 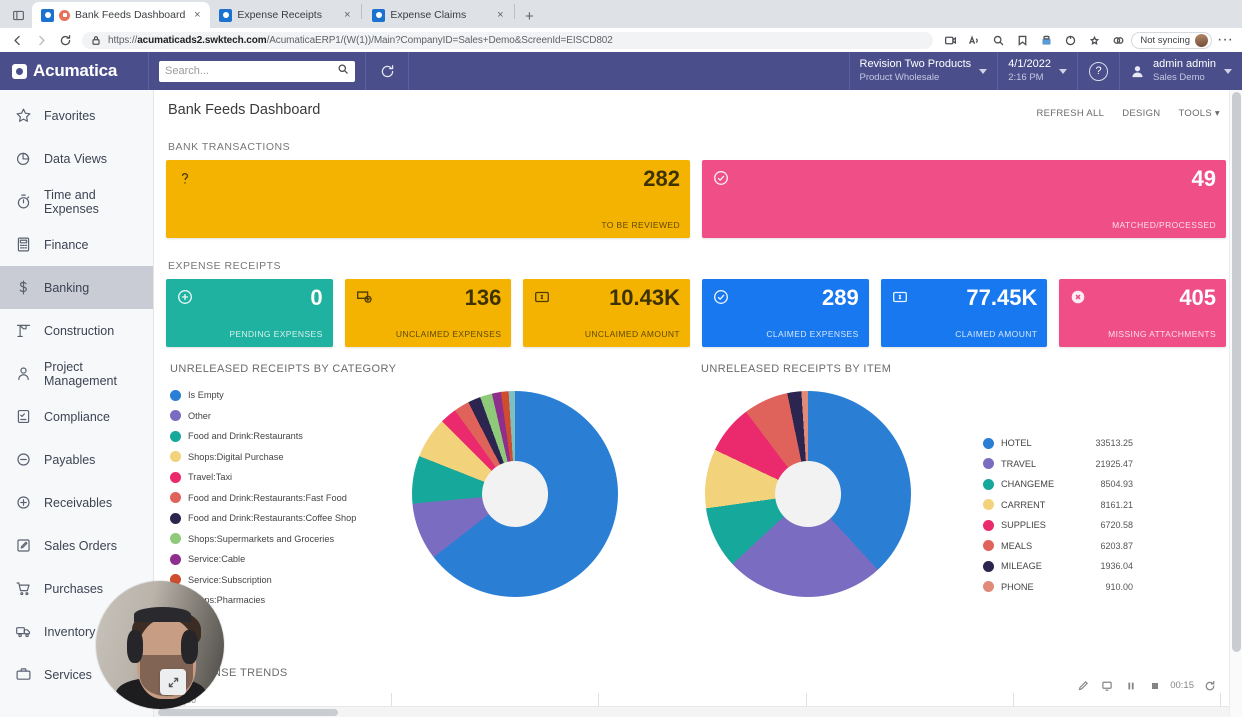 What do you see at coordinates (76, 545) in the screenshot?
I see `sidebar-item-sales-orders: Sales Orders` at bounding box center [76, 545].